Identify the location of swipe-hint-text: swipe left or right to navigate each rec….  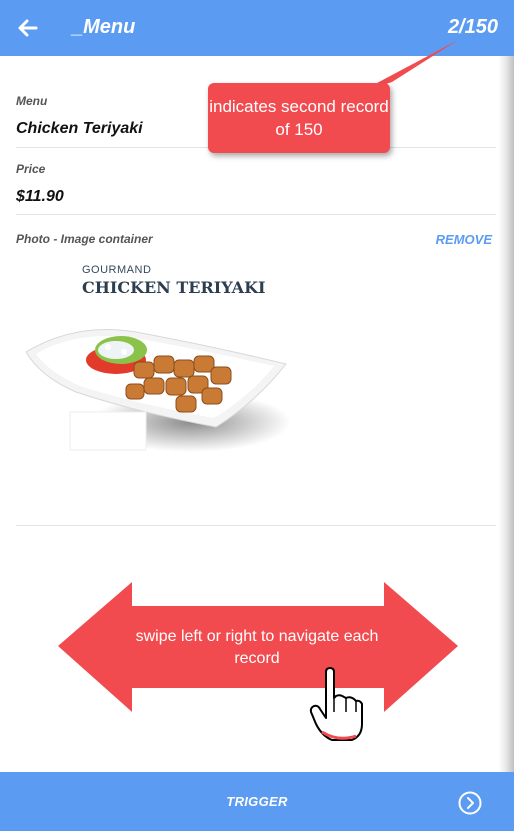
(257, 647).